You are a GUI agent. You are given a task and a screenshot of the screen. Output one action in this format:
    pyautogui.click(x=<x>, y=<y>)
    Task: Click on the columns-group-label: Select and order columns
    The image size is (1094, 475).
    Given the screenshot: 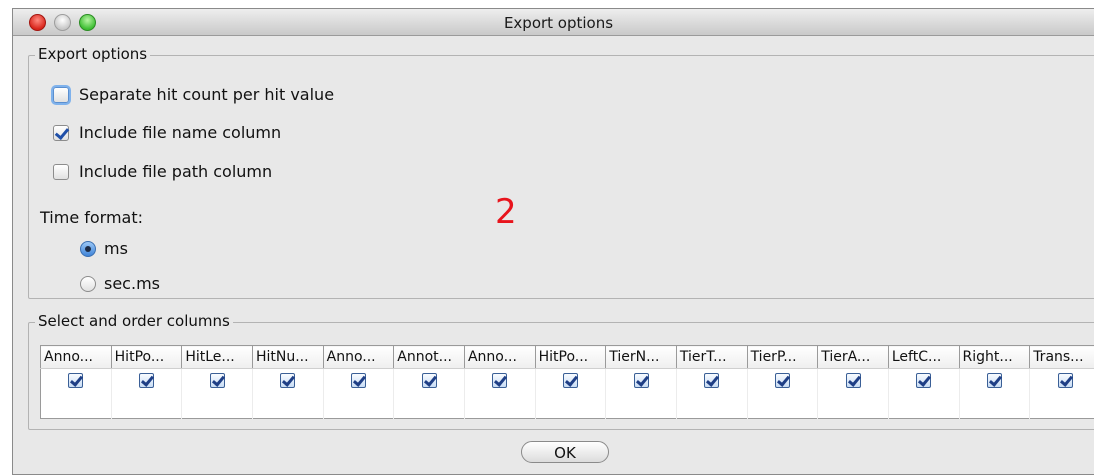 What is the action you would take?
    pyautogui.click(x=134, y=321)
    